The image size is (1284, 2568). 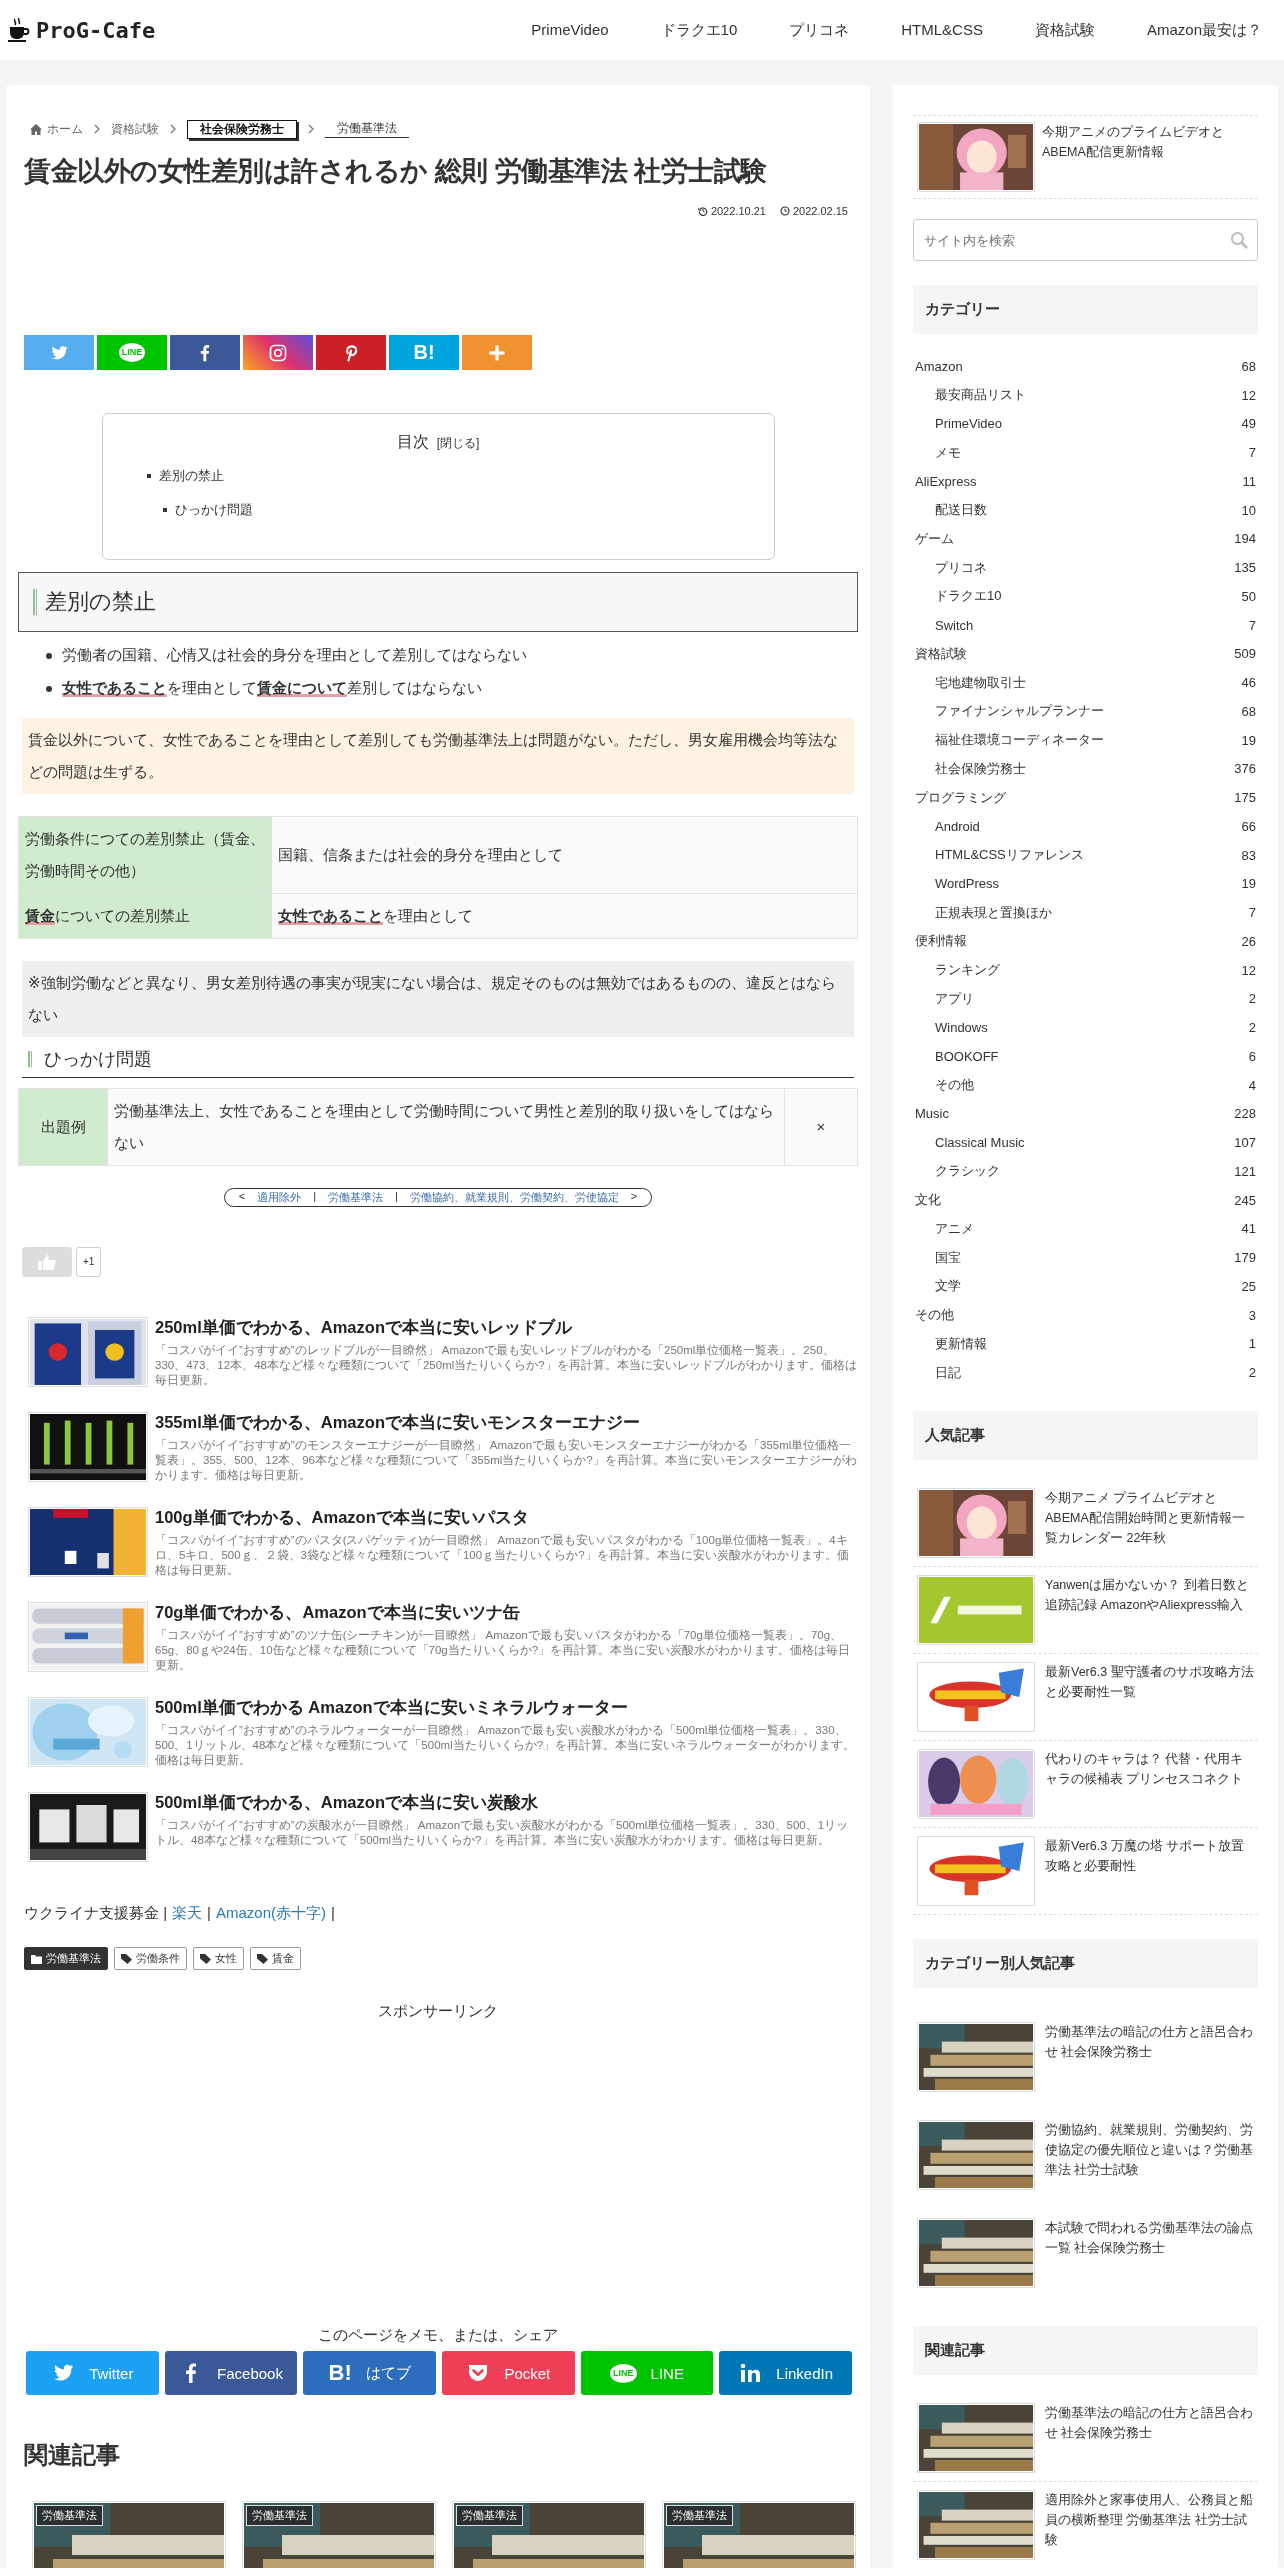 I want to click on category-link: 資格試験, so click(x=941, y=653).